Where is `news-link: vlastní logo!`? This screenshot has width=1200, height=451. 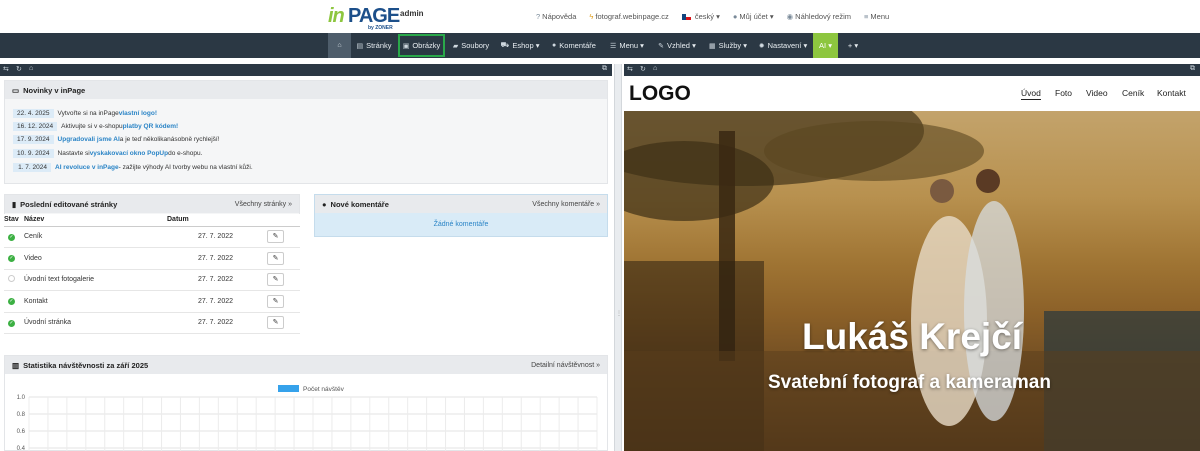
news-link: vlastní logo! is located at coordinates (138, 113).